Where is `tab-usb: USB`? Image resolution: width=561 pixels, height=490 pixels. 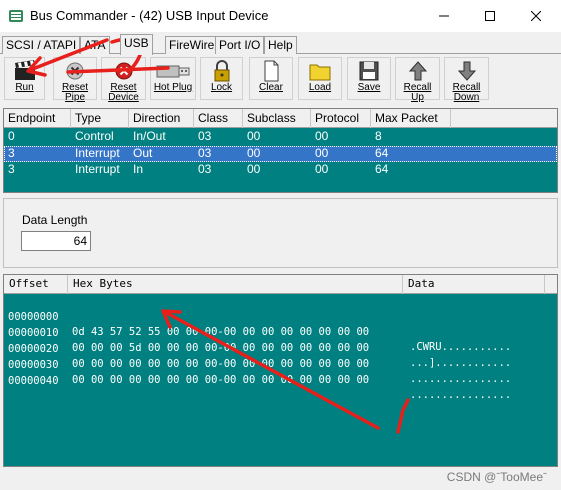
tab-usb: USB is located at coordinates (136, 44).